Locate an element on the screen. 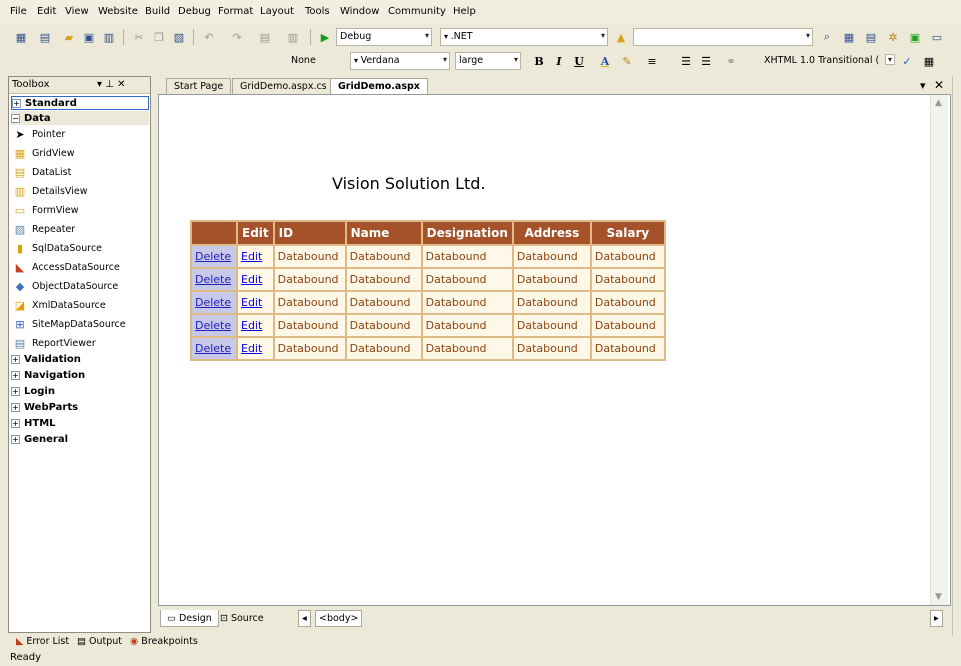 This screenshot has width=961, height=666. navigate-forward-icon: ▥ is located at coordinates (293, 37).